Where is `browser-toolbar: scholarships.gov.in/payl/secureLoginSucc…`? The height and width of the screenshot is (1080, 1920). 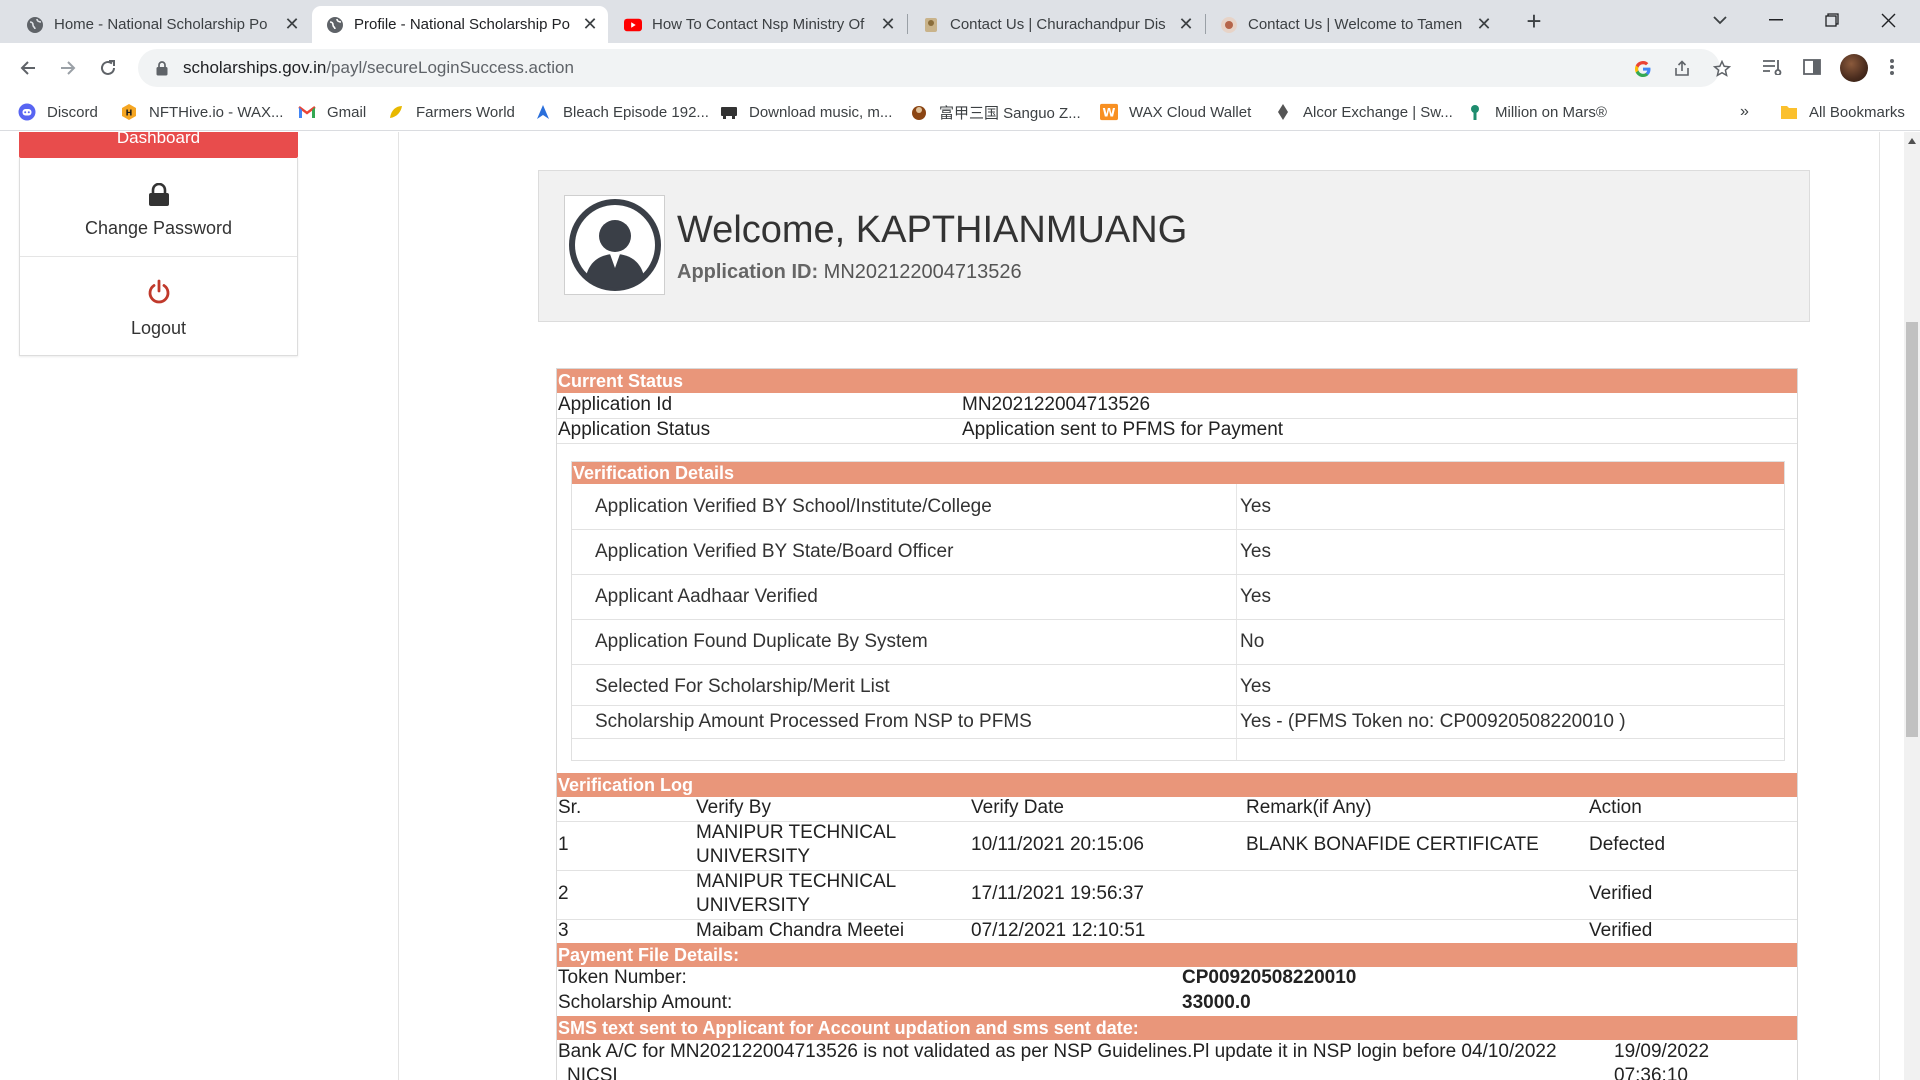
browser-toolbar: scholarships.gov.in/payl/secureLoginSucc… is located at coordinates (960, 68).